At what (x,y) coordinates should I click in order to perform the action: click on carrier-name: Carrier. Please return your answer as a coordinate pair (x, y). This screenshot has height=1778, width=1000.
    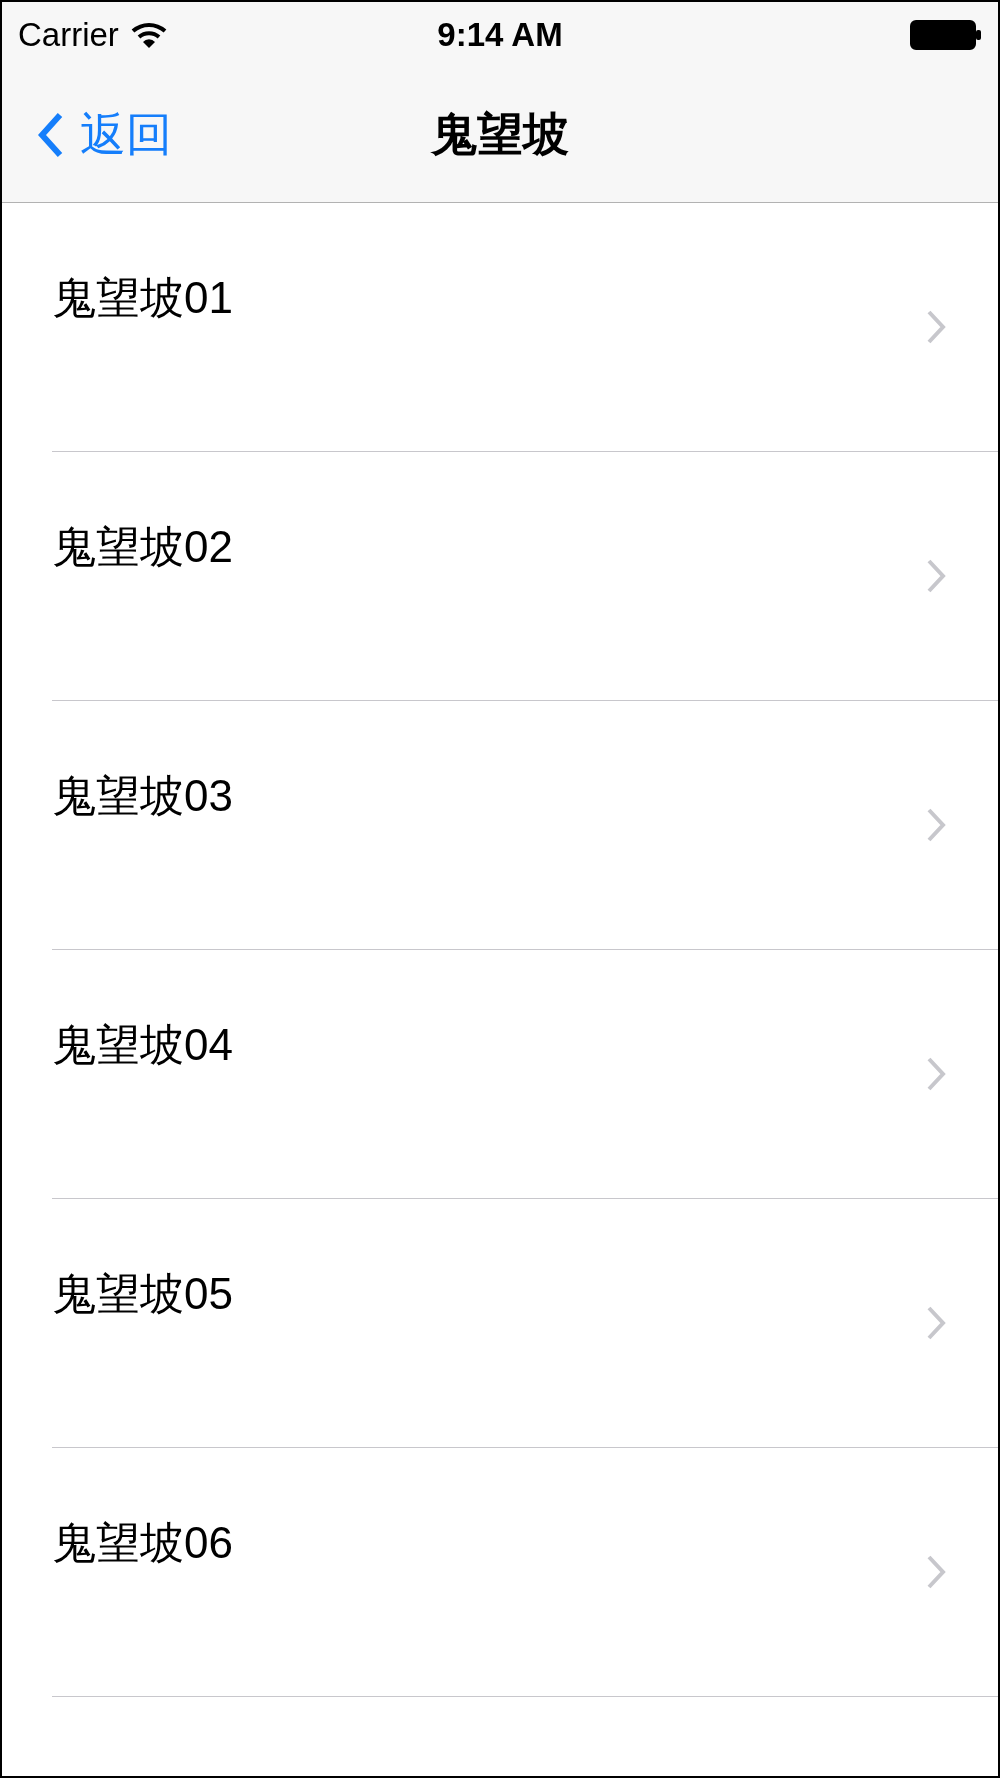
    Looking at the image, I should click on (68, 35).